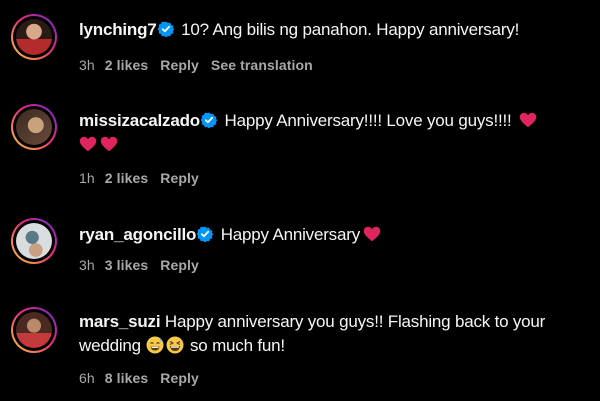 This screenshot has width=600, height=401. I want to click on grinning-sweat-emoji-icon, so click(155, 345).